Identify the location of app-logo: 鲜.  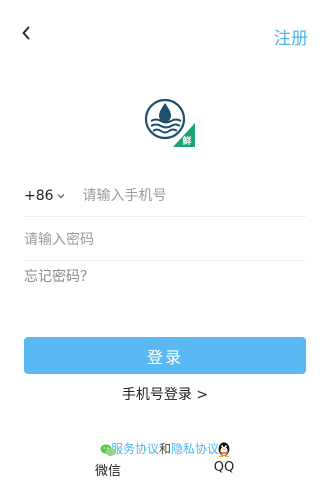
(169, 122).